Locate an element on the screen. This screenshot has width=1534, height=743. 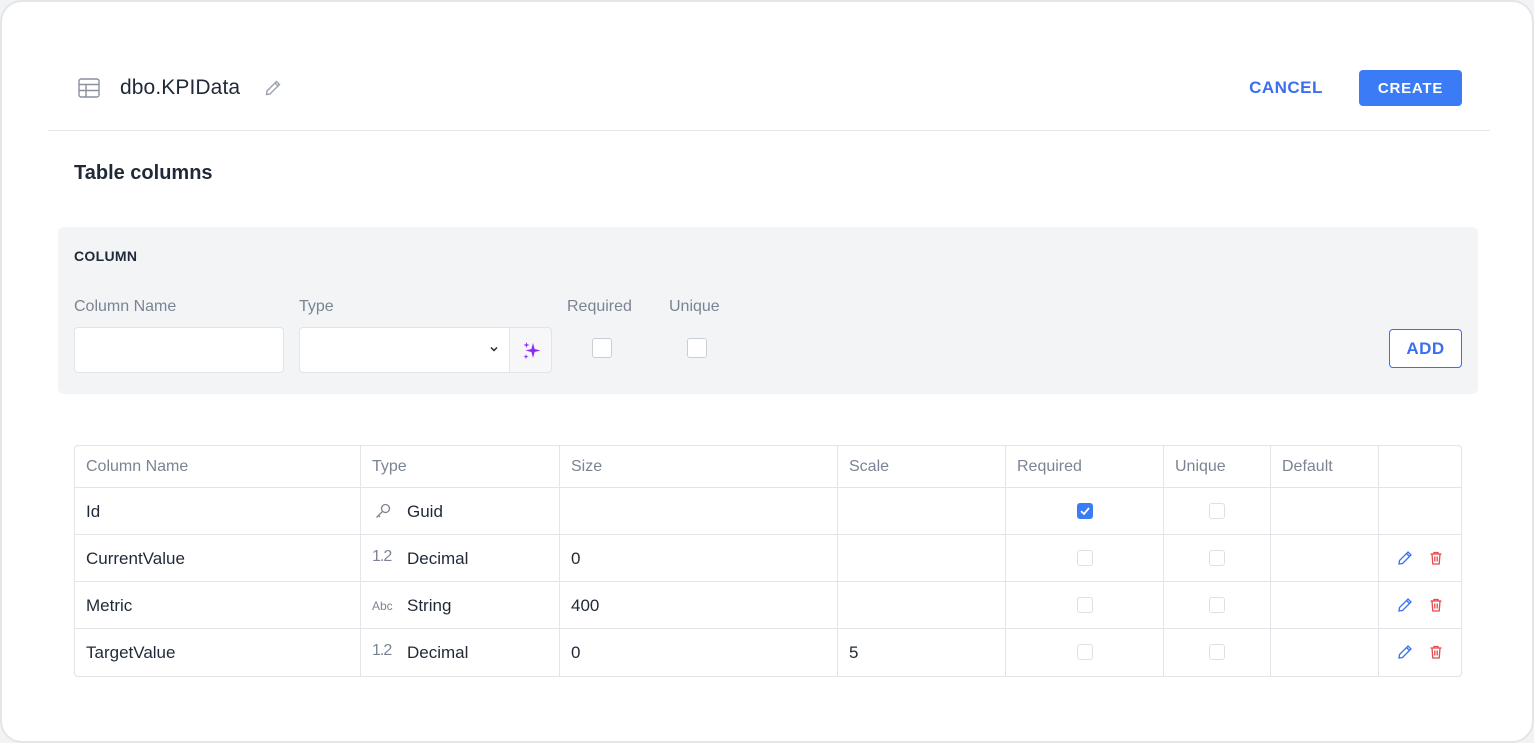
key-icon is located at coordinates (383, 510).